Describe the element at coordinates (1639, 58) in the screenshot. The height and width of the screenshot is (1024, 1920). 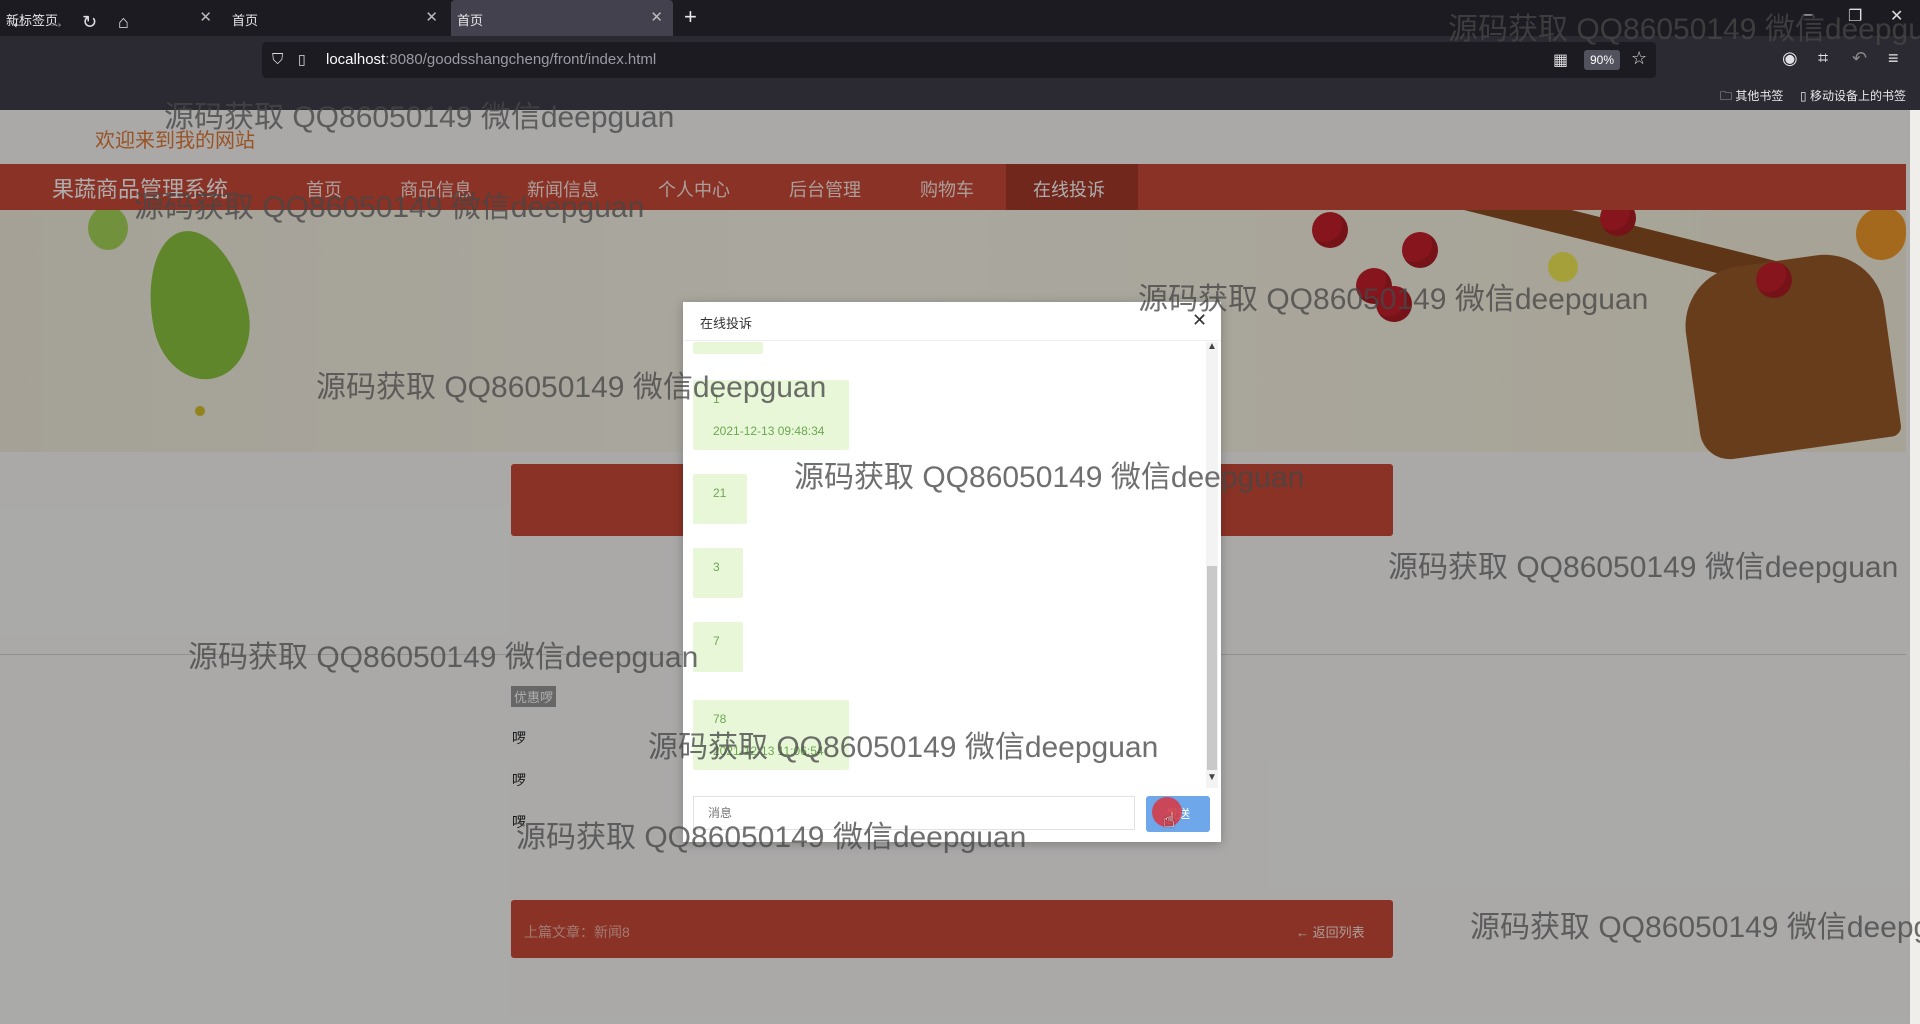
I see `bookmark-star-icon: ☆` at that location.